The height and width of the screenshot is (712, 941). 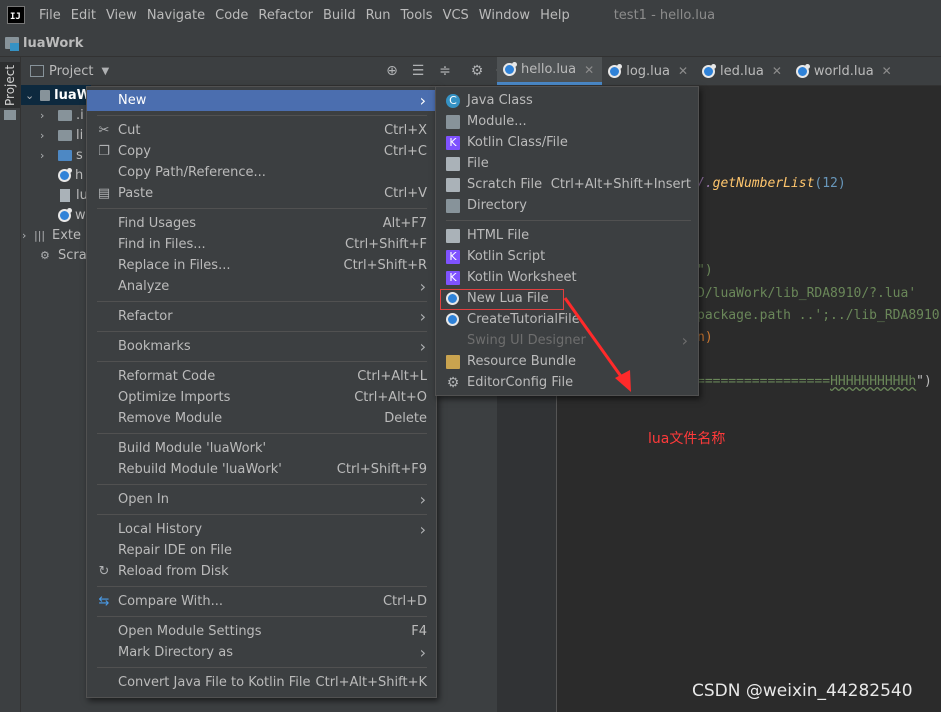 What do you see at coordinates (261, 448) in the screenshot?
I see `menu-item-build-module-luawork: Build Module 'luaWork'` at bounding box center [261, 448].